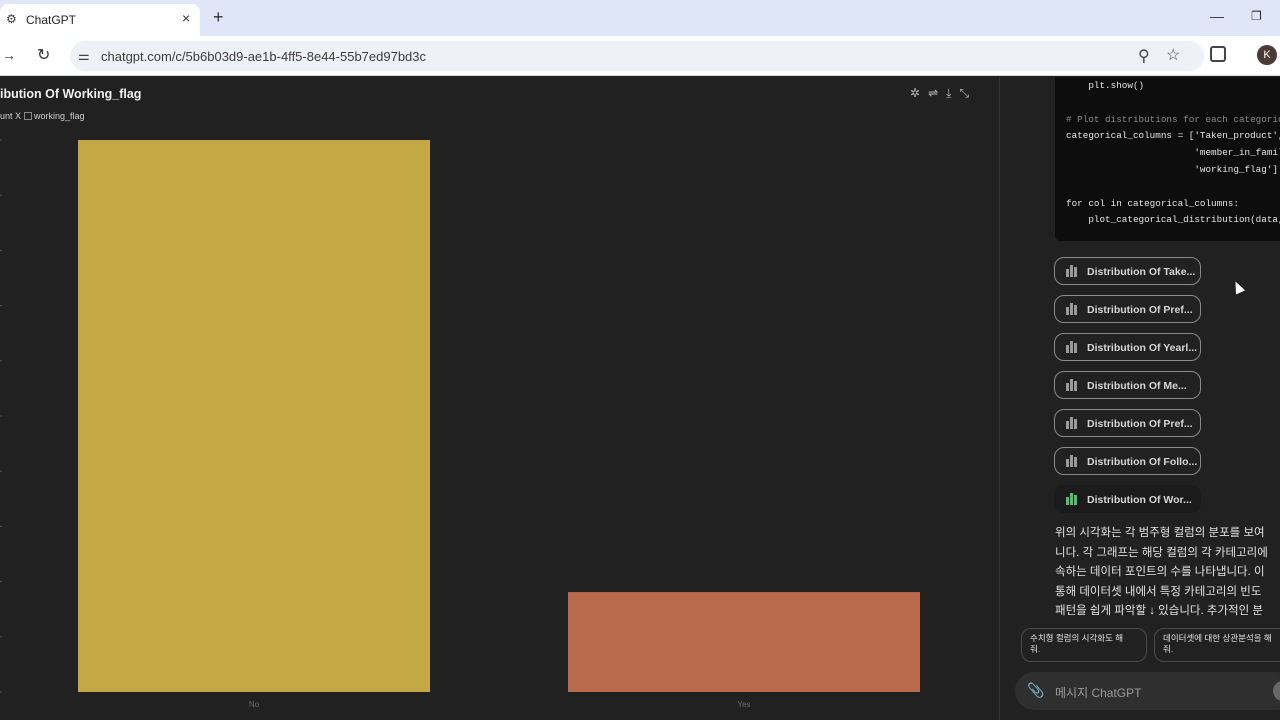  I want to click on suggestion-chip-1: 수치형 컬럼의 시각화도 해 줘., so click(1084, 645).